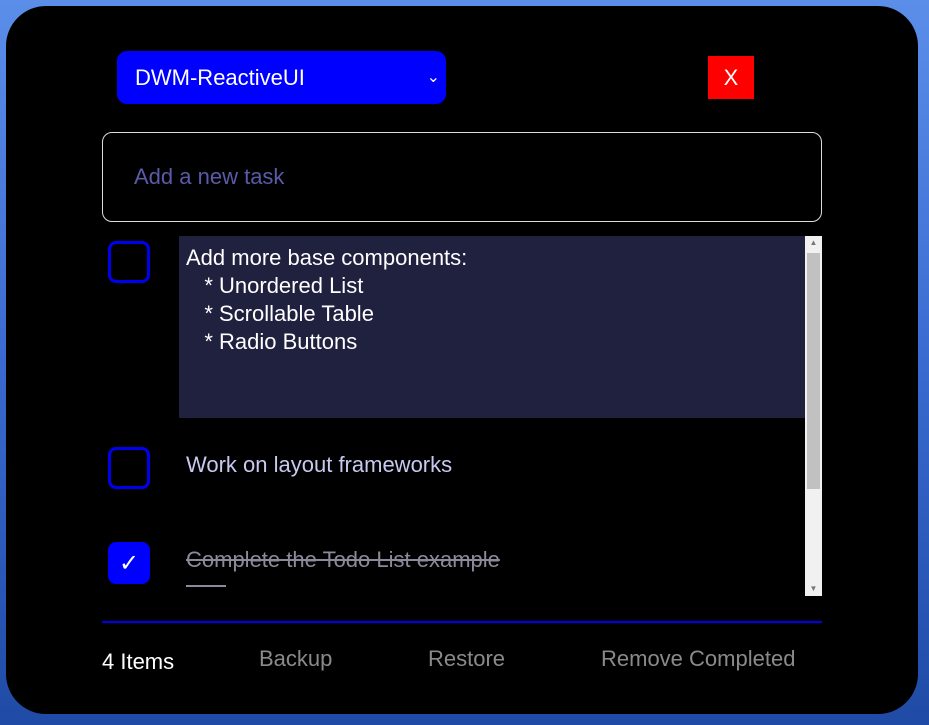  I want to click on item-count: 4 Items, so click(138, 661).